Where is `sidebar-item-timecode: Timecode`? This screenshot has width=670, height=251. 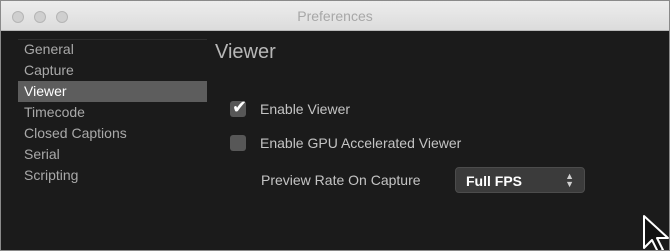 sidebar-item-timecode: Timecode is located at coordinates (112, 112).